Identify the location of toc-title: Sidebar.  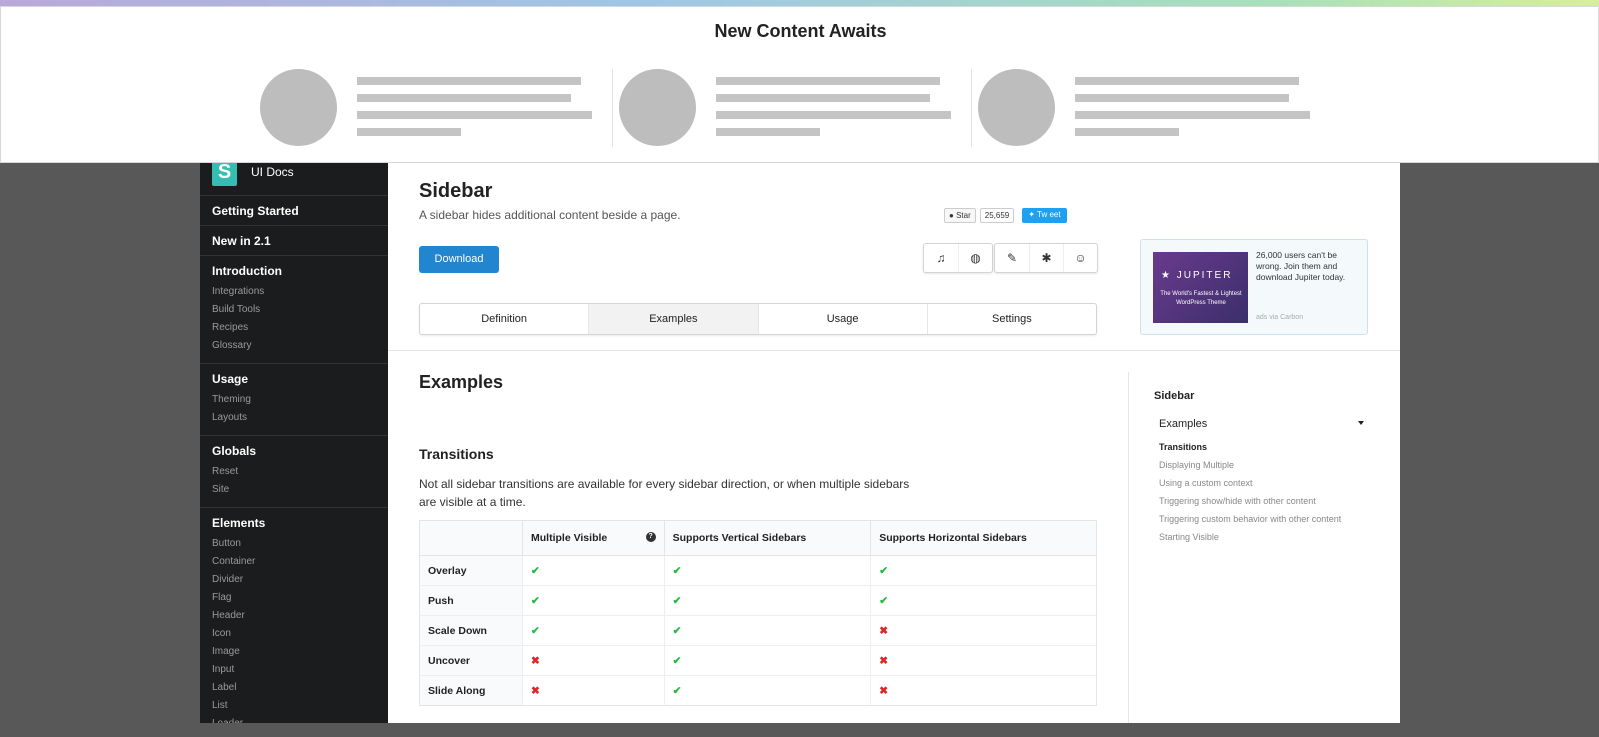
(1259, 396).